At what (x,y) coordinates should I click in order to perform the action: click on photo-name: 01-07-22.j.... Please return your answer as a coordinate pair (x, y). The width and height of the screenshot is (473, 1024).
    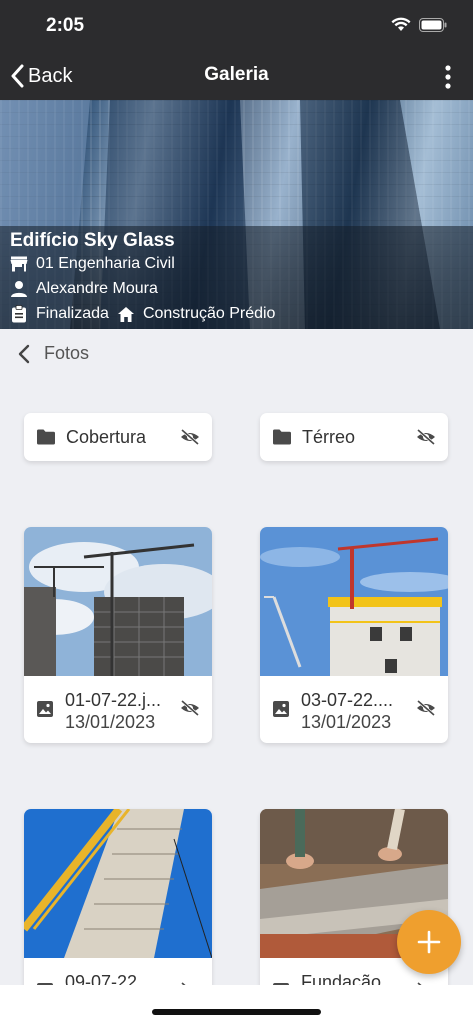
    Looking at the image, I should click on (113, 700).